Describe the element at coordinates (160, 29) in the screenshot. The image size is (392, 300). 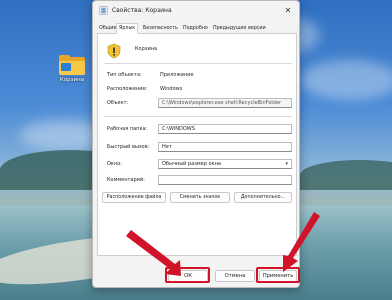
I see `tab-security: Безопасность` at that location.